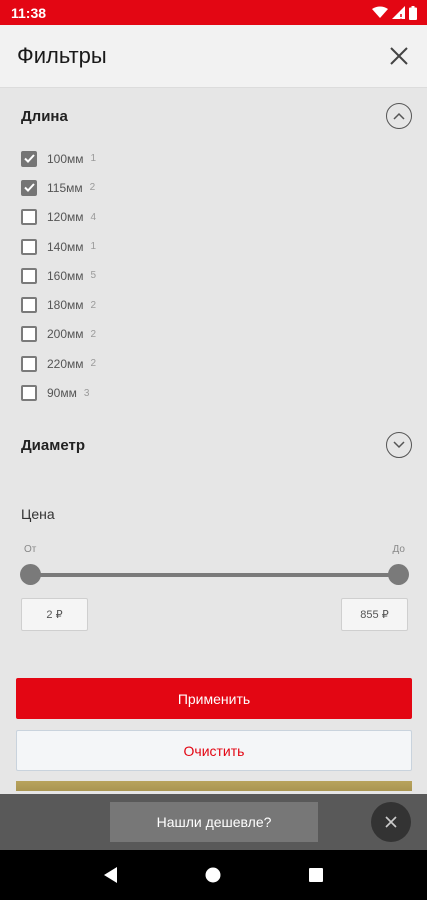 The width and height of the screenshot is (427, 900). I want to click on found-cheaper-button: Нашли дешевле?, so click(214, 822).